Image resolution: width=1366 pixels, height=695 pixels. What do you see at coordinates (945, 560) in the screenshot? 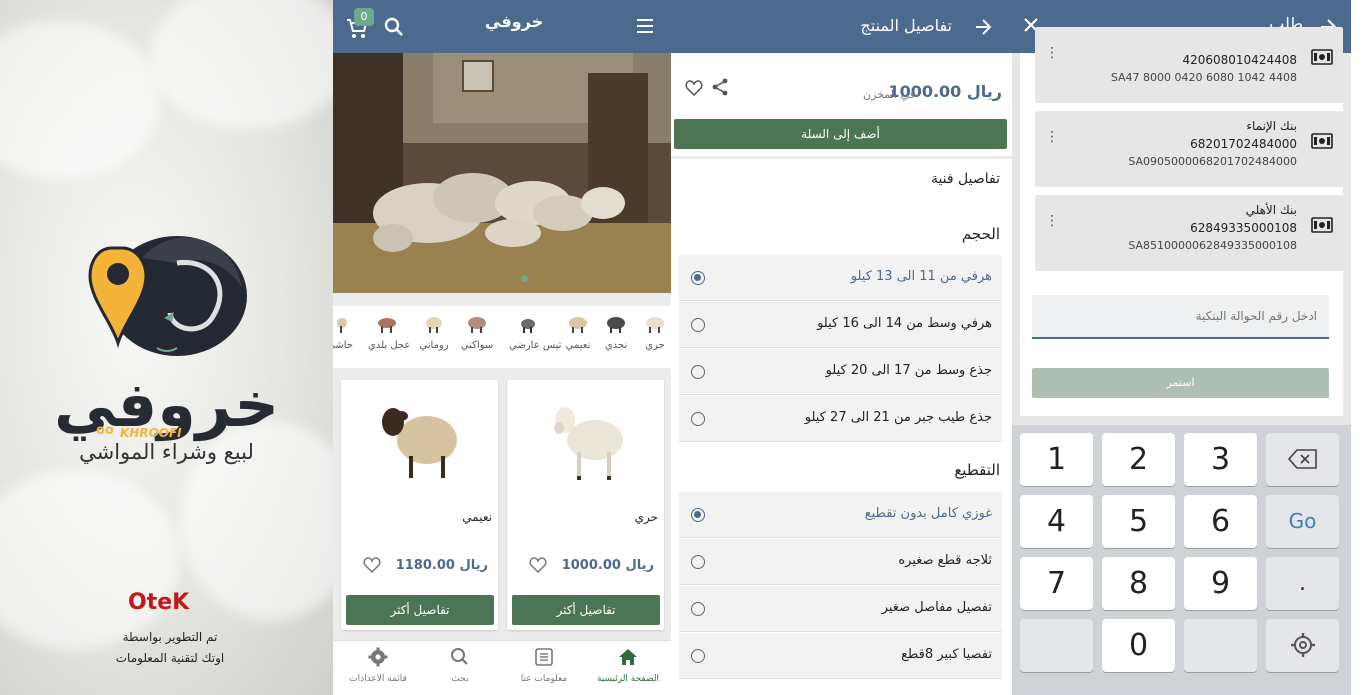
I see `option-label: ثلاجه قطع صغيره` at bounding box center [945, 560].